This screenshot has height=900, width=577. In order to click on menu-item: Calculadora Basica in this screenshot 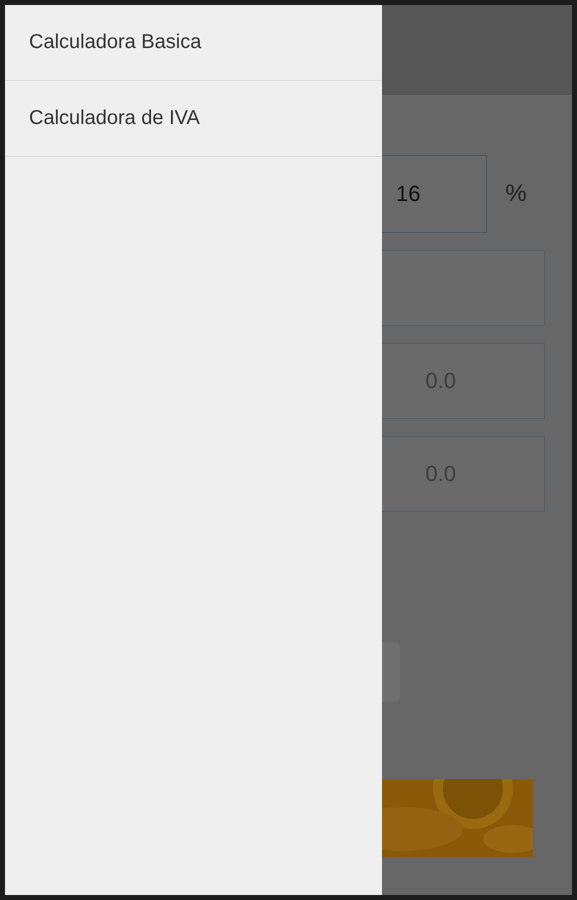, I will do `click(193, 43)`.